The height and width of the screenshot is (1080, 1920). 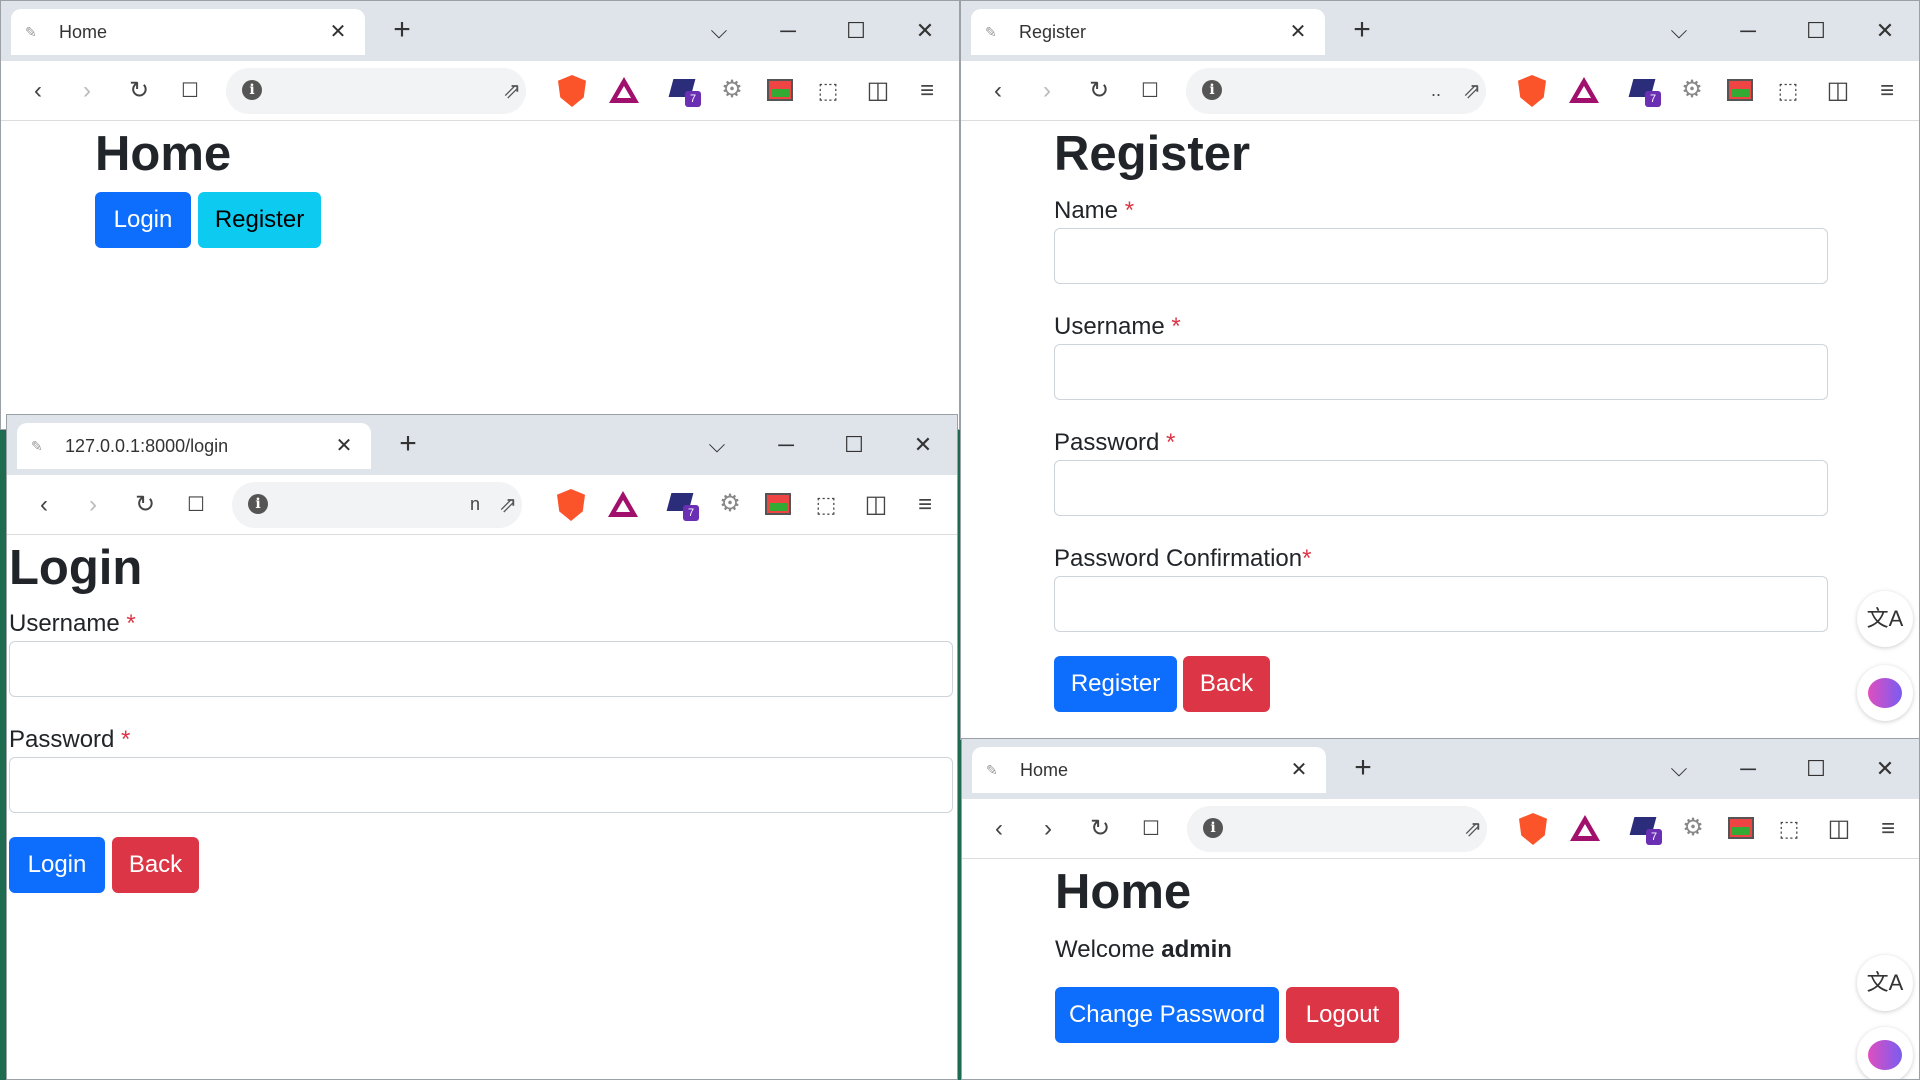 I want to click on password-confirmation-field, so click(x=1441, y=604).